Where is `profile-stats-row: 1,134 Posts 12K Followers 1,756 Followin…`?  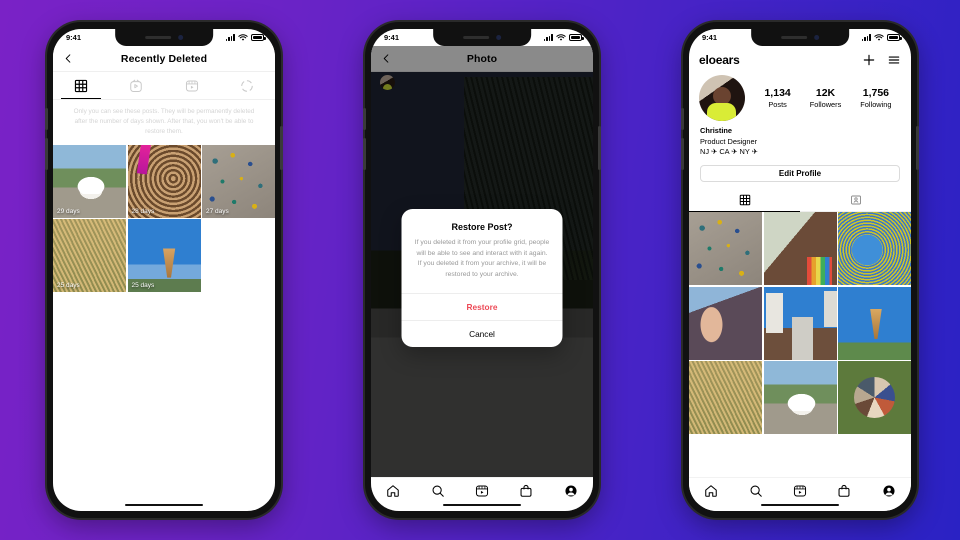 profile-stats-row: 1,134 Posts 12K Followers 1,756 Followin… is located at coordinates (800, 96).